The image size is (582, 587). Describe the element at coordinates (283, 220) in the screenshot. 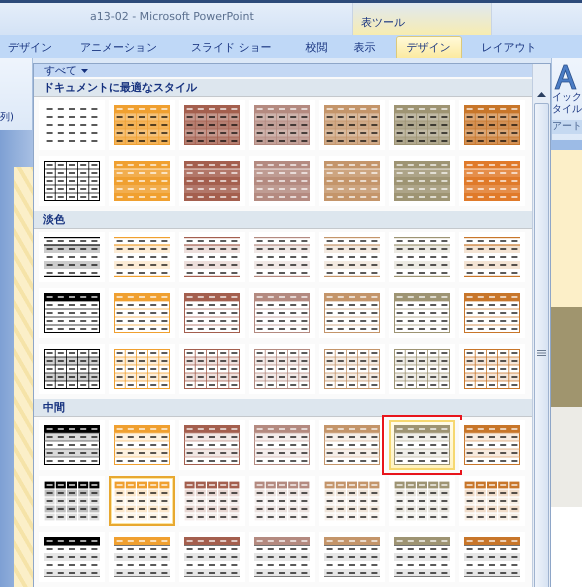

I see `section-header: 淡色` at that location.